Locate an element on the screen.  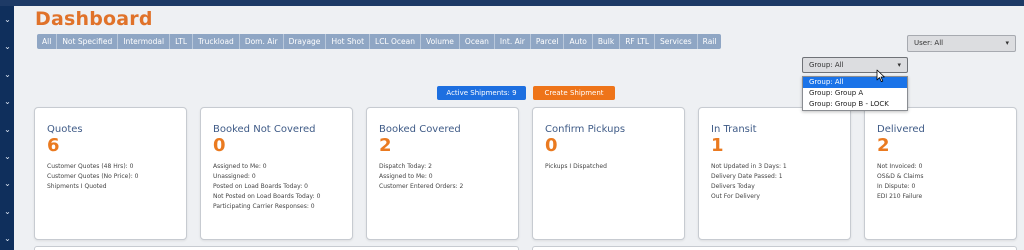
card-title: Booked Covered is located at coordinates (420, 129).